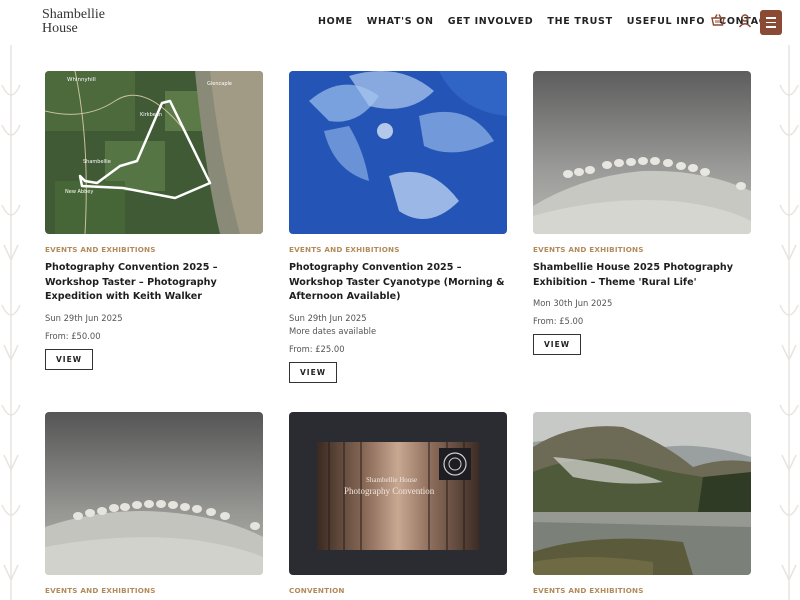 This screenshot has height=600, width=800. Describe the element at coordinates (558, 321) in the screenshot. I see `event-price: From: £5.00` at that location.